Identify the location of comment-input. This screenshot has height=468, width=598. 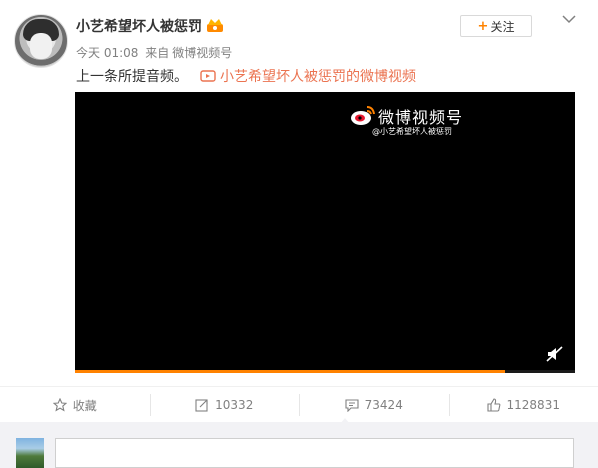
(314, 453).